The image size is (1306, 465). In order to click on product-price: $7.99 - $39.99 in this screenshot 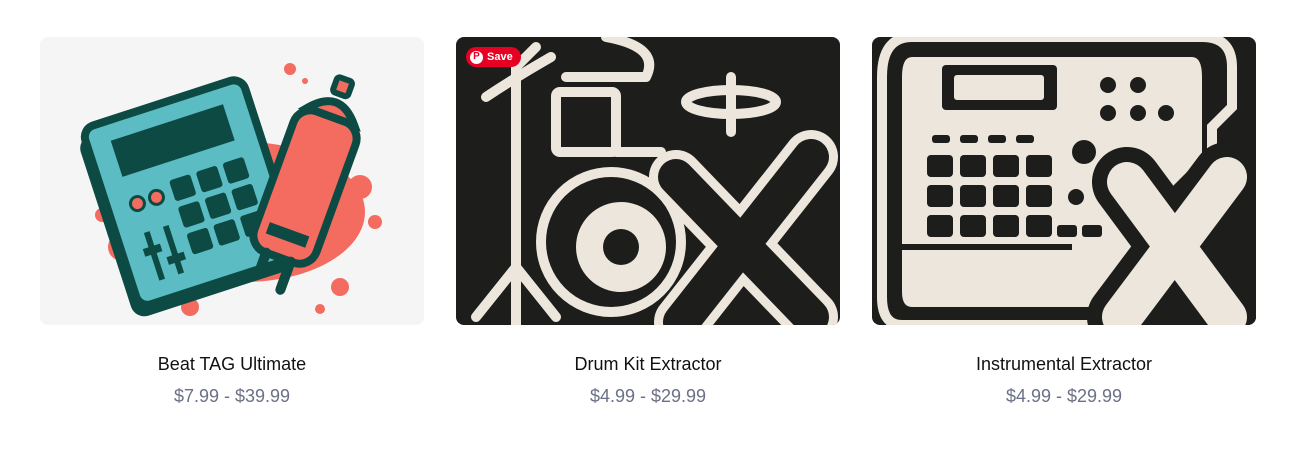, I will do `click(232, 396)`.